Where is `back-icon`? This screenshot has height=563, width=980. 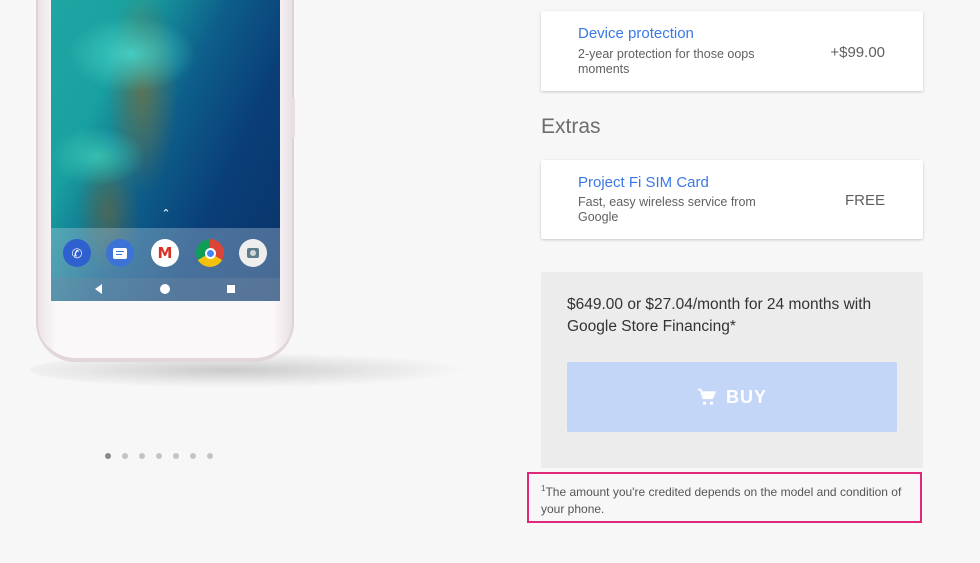 back-icon is located at coordinates (98, 289).